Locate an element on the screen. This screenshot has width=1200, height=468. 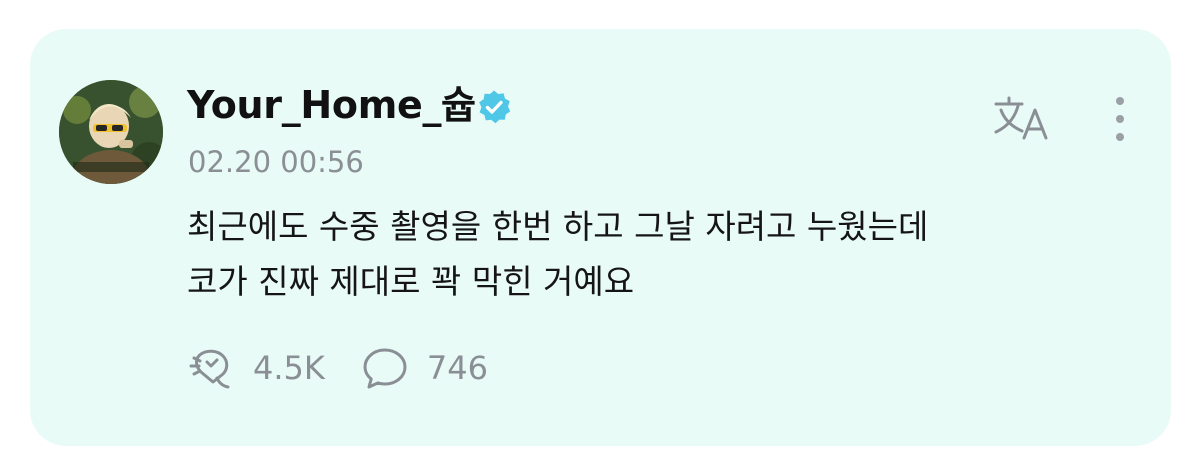
like-count: 4.5K is located at coordinates (289, 368).